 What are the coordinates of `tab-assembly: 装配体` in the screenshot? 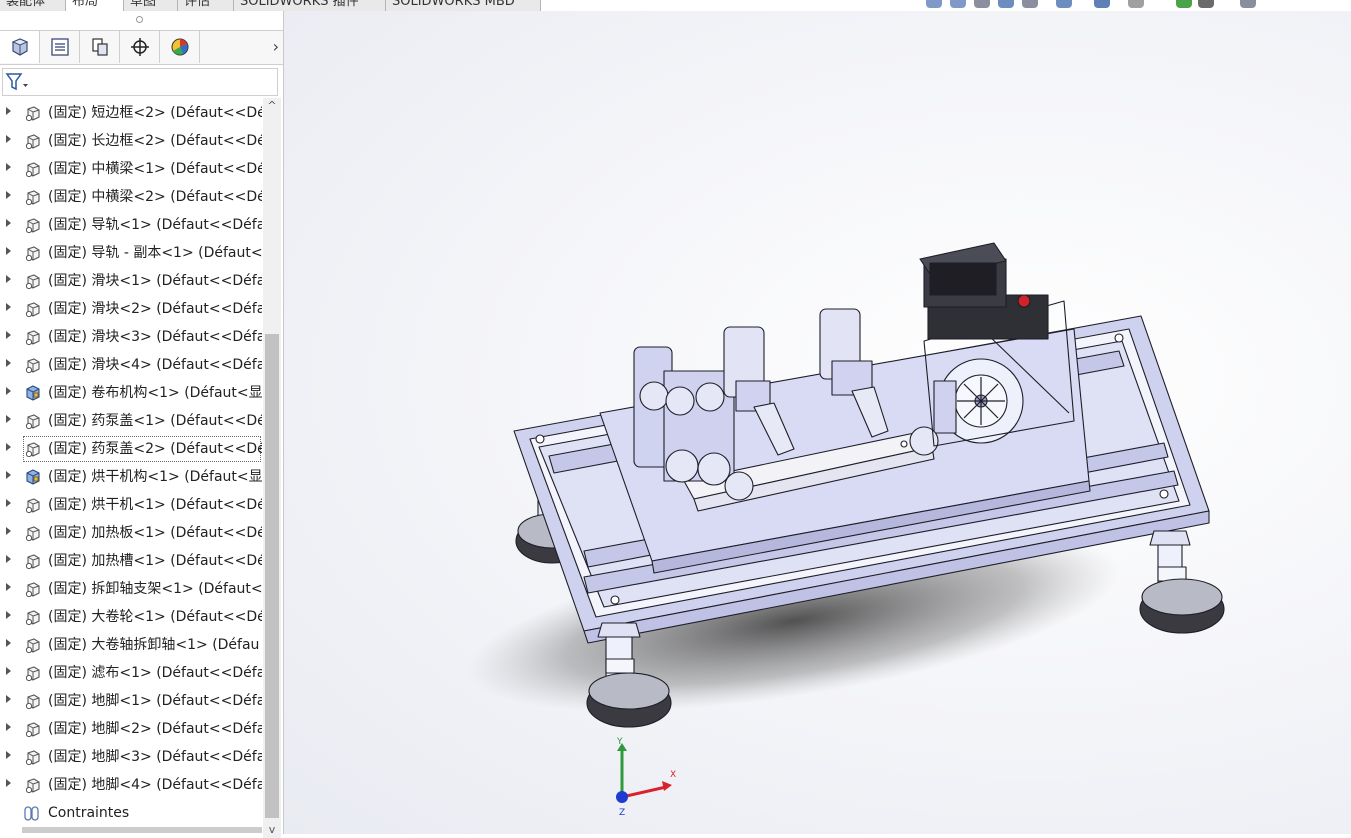 It's located at (33, 5).